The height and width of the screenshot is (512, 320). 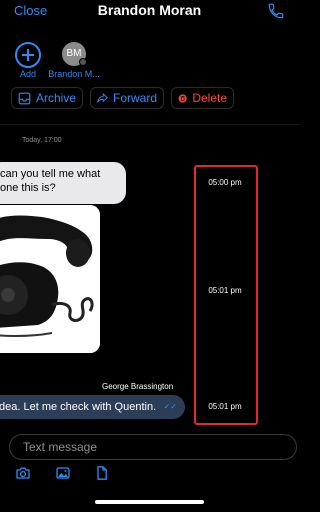 What do you see at coordinates (63, 473) in the screenshot?
I see `image-icon` at bounding box center [63, 473].